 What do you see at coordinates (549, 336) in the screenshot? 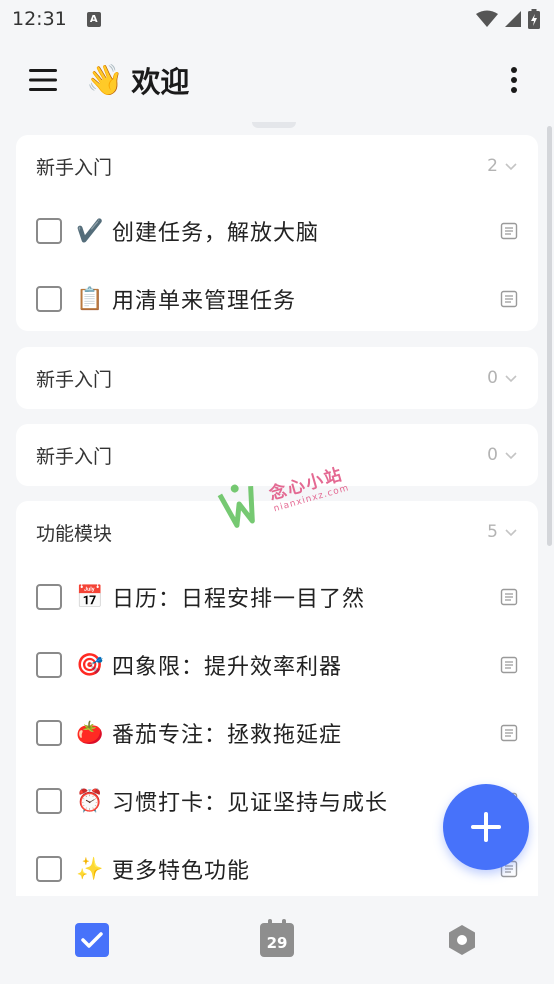
I see `scrollbar` at bounding box center [549, 336].